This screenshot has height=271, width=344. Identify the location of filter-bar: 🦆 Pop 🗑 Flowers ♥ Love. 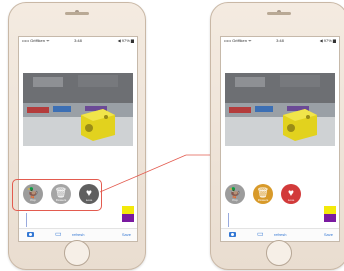
(265, 194).